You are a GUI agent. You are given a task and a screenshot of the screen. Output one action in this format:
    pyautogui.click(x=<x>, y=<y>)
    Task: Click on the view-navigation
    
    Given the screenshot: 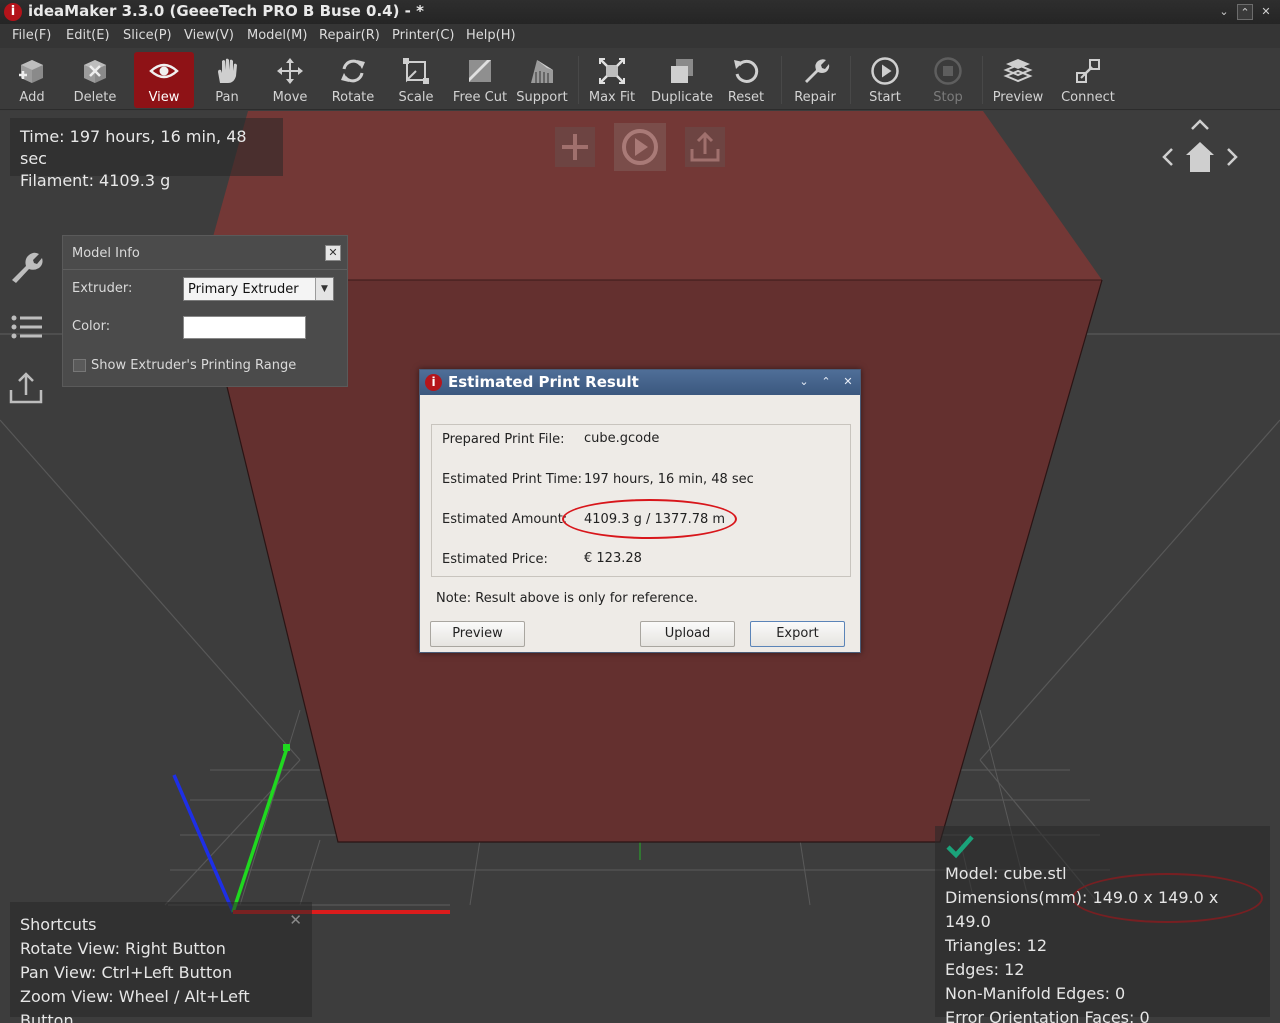 What is the action you would take?
    pyautogui.click(x=1200, y=145)
    